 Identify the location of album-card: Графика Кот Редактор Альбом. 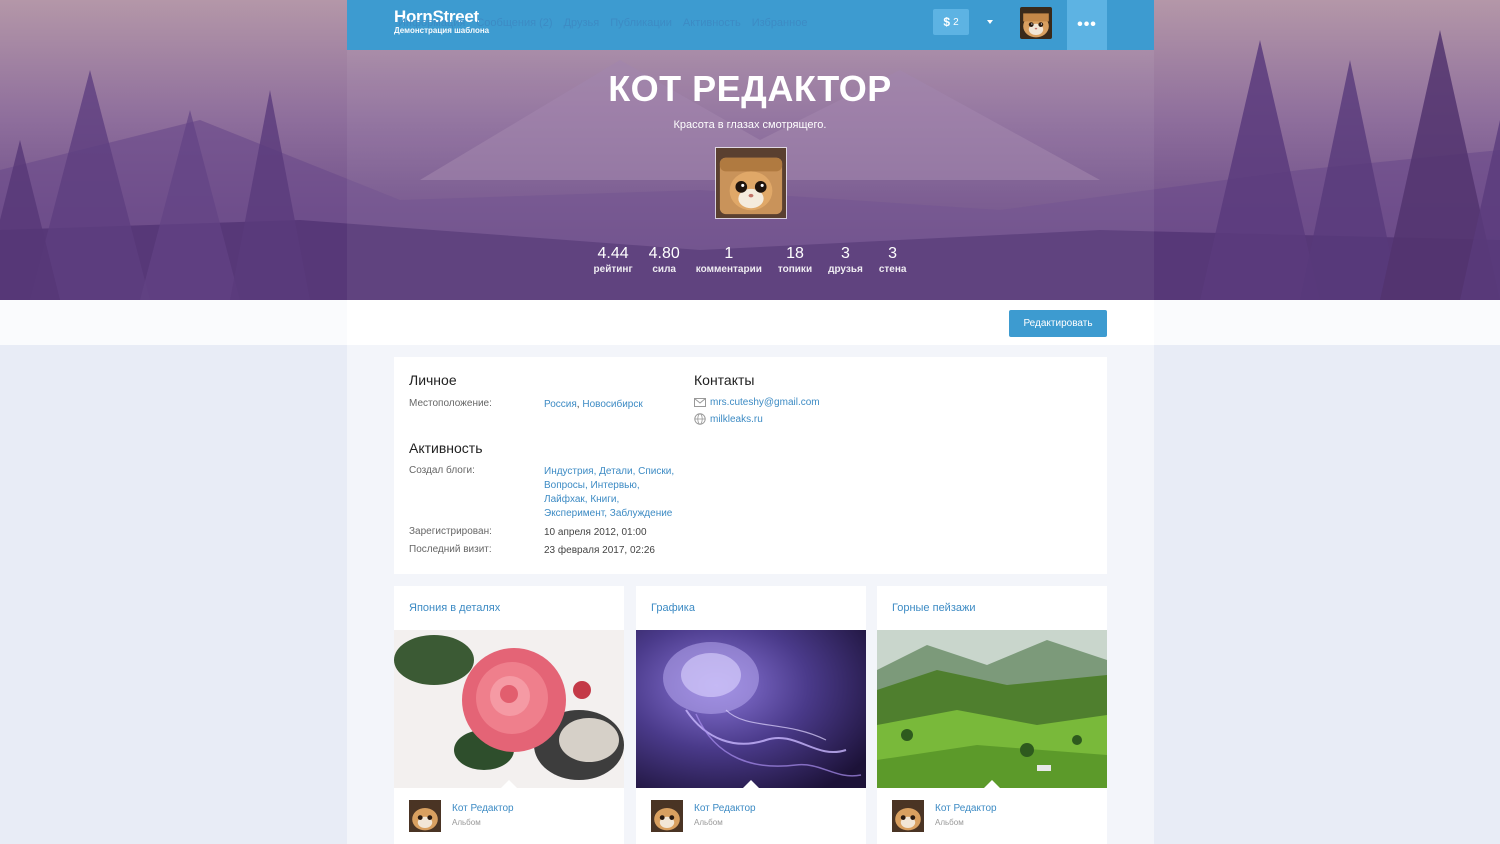
(751, 715).